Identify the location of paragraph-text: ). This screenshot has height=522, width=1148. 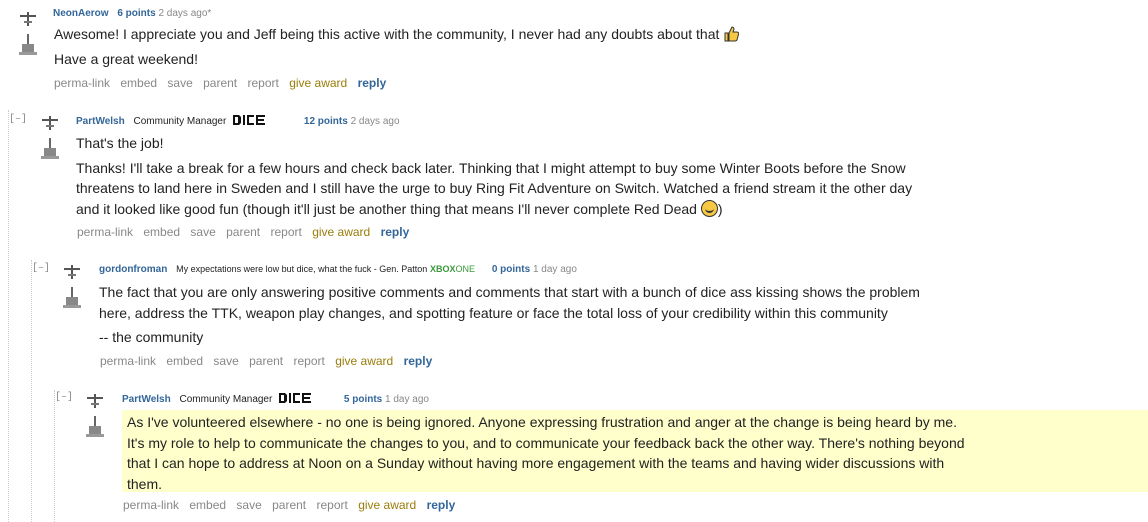
(720, 208).